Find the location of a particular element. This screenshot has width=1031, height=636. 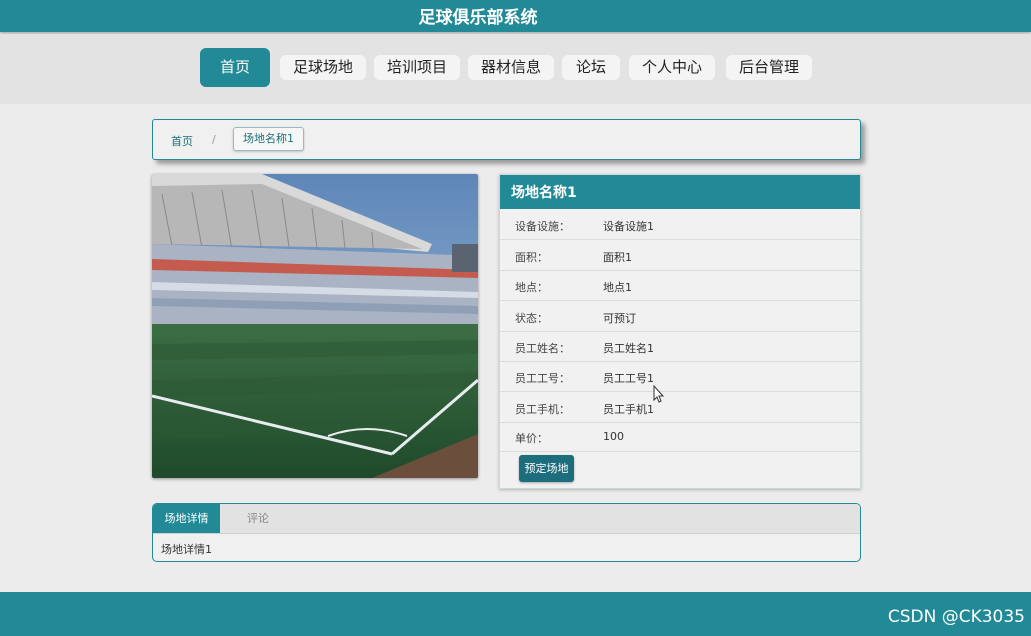

detail-value: 设备设施1 is located at coordinates (628, 226).